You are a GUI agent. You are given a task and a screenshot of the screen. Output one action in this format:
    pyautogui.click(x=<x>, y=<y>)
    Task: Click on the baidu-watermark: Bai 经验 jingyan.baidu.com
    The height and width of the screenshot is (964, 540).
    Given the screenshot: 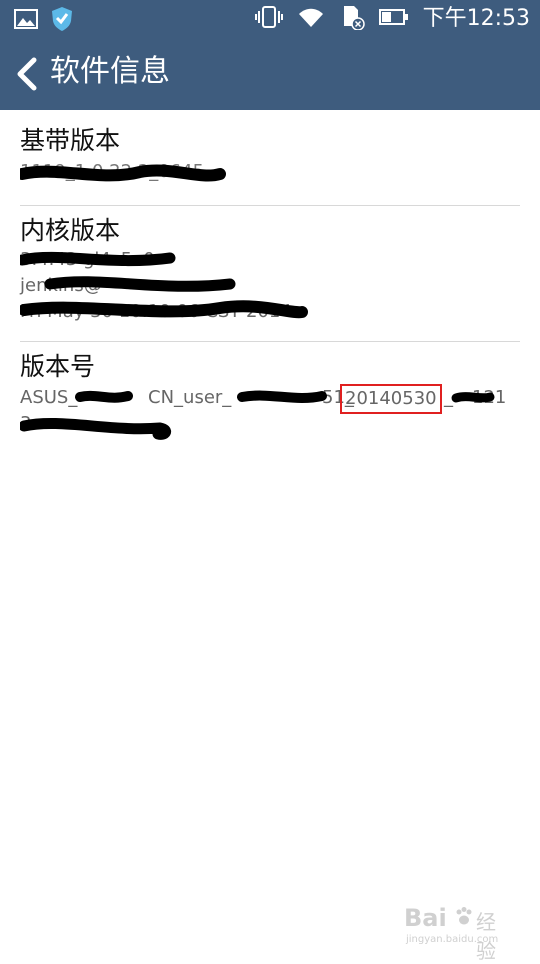 What is the action you would take?
    pyautogui.click(x=459, y=933)
    